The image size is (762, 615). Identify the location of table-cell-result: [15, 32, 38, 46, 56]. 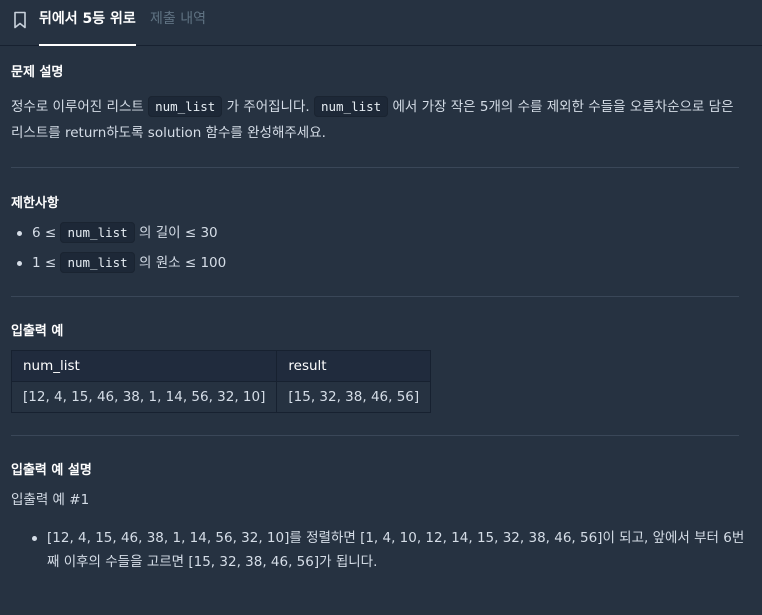
(354, 397).